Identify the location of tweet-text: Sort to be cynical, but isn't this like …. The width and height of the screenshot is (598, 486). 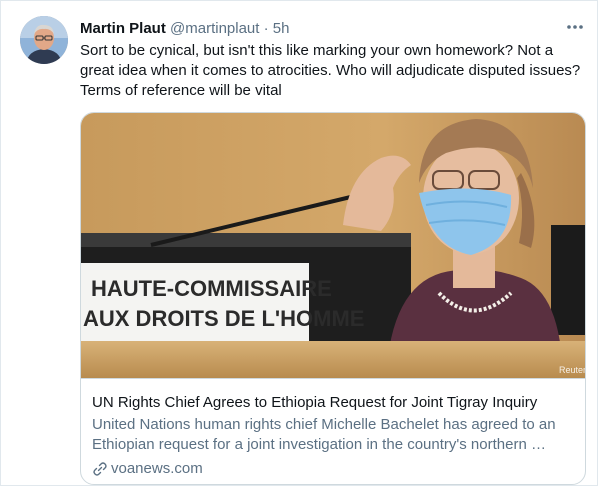
(330, 70).